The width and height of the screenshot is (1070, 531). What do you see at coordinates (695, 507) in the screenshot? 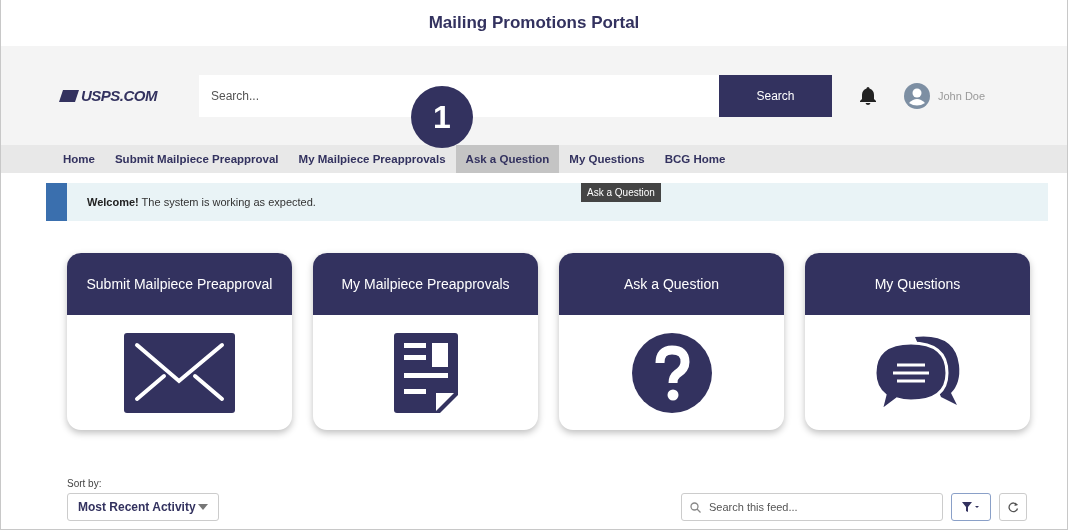
I see `search-icon` at bounding box center [695, 507].